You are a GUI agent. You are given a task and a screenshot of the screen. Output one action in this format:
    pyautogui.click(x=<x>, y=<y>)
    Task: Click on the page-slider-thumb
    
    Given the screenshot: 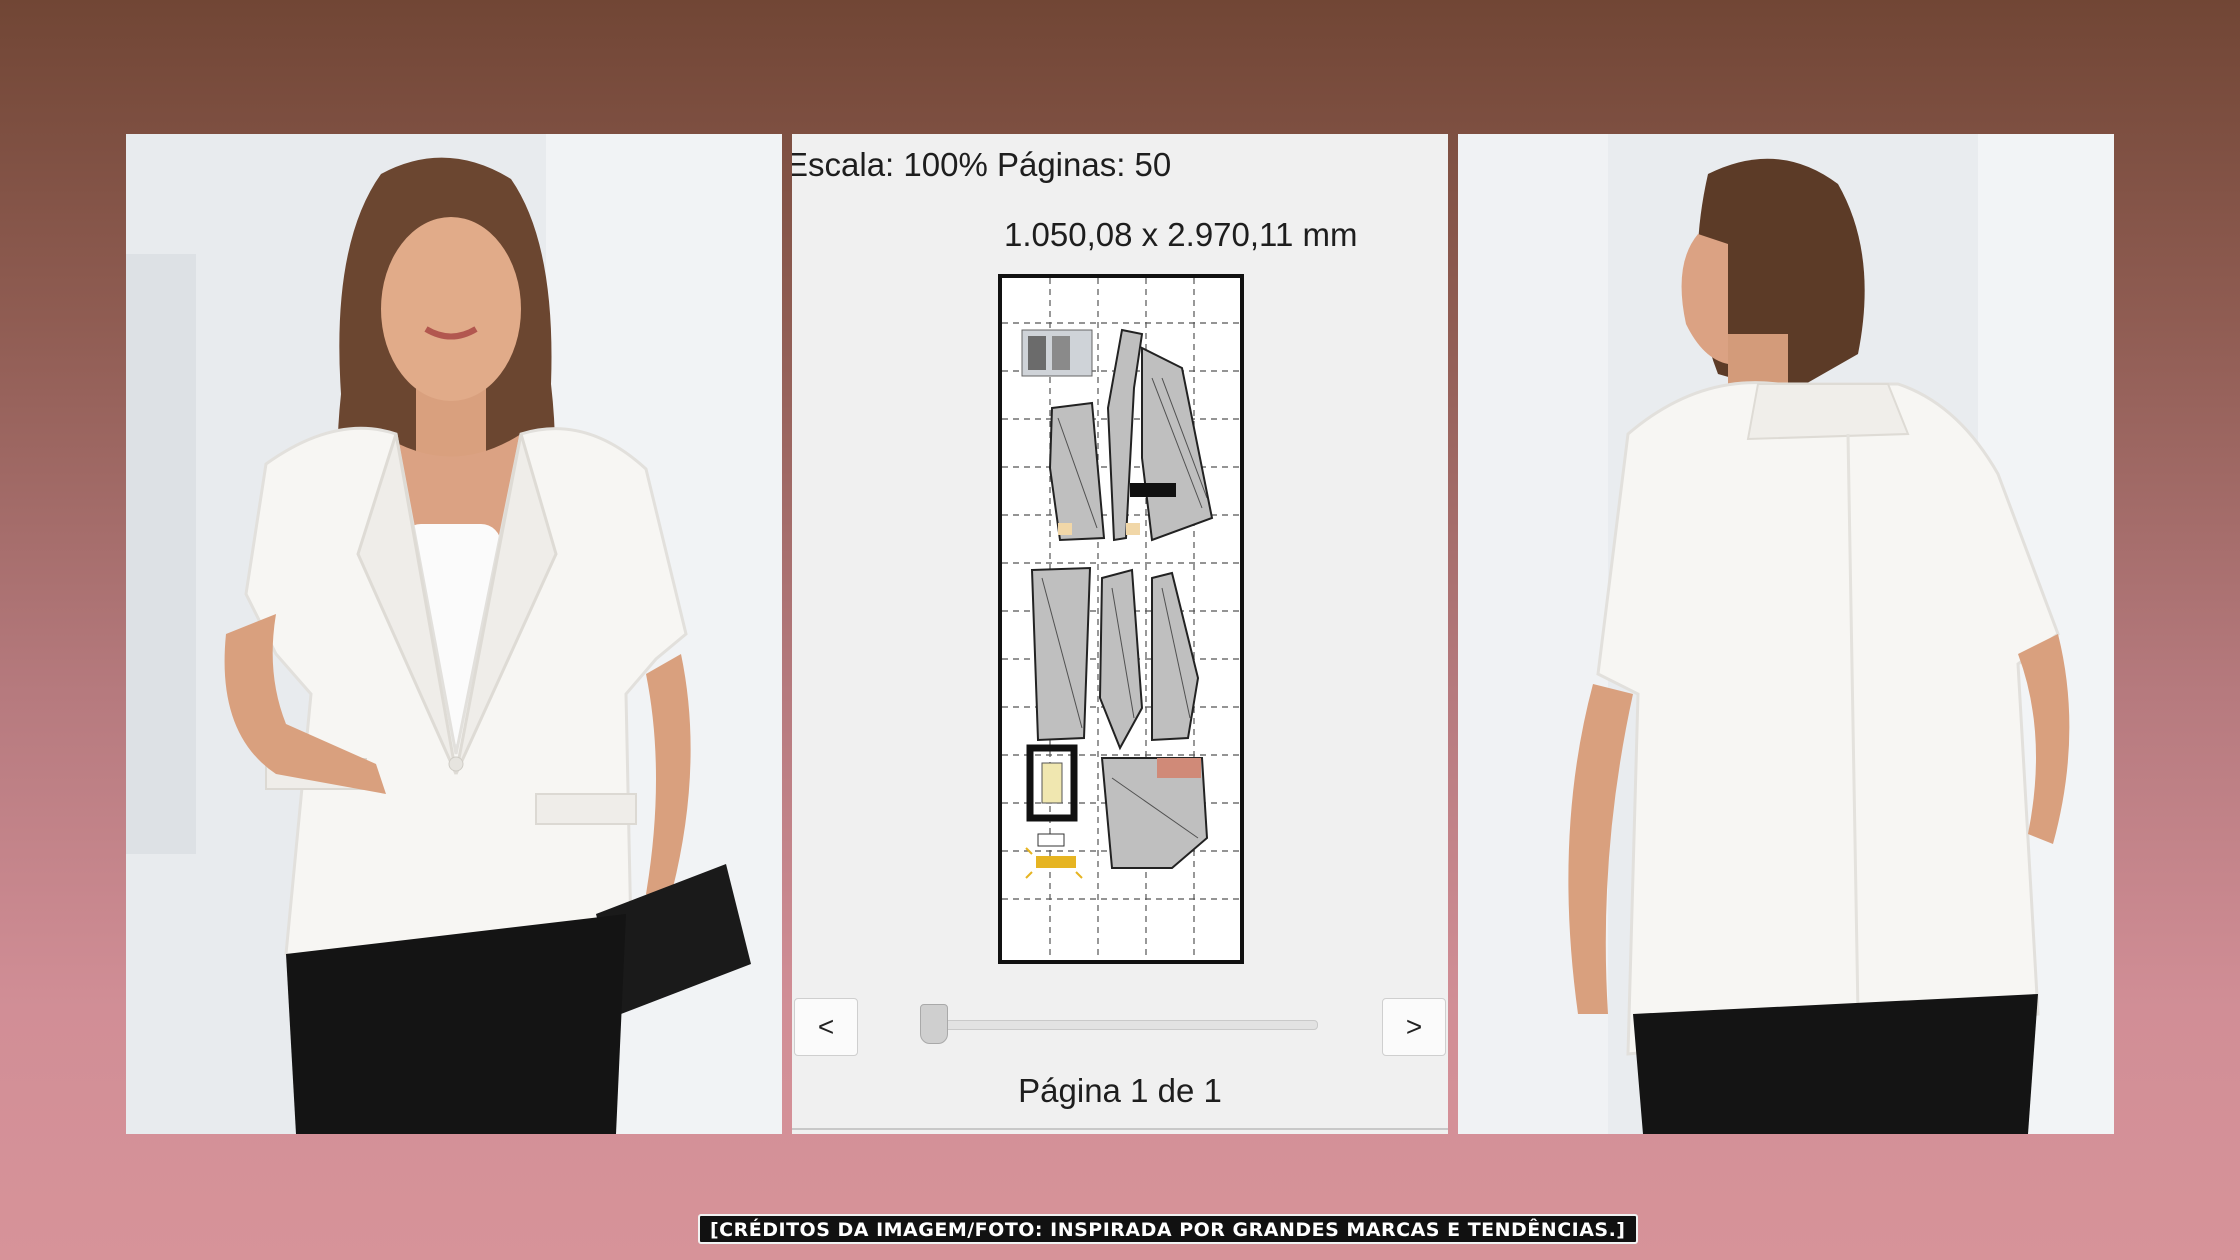 What is the action you would take?
    pyautogui.click(x=934, y=1024)
    